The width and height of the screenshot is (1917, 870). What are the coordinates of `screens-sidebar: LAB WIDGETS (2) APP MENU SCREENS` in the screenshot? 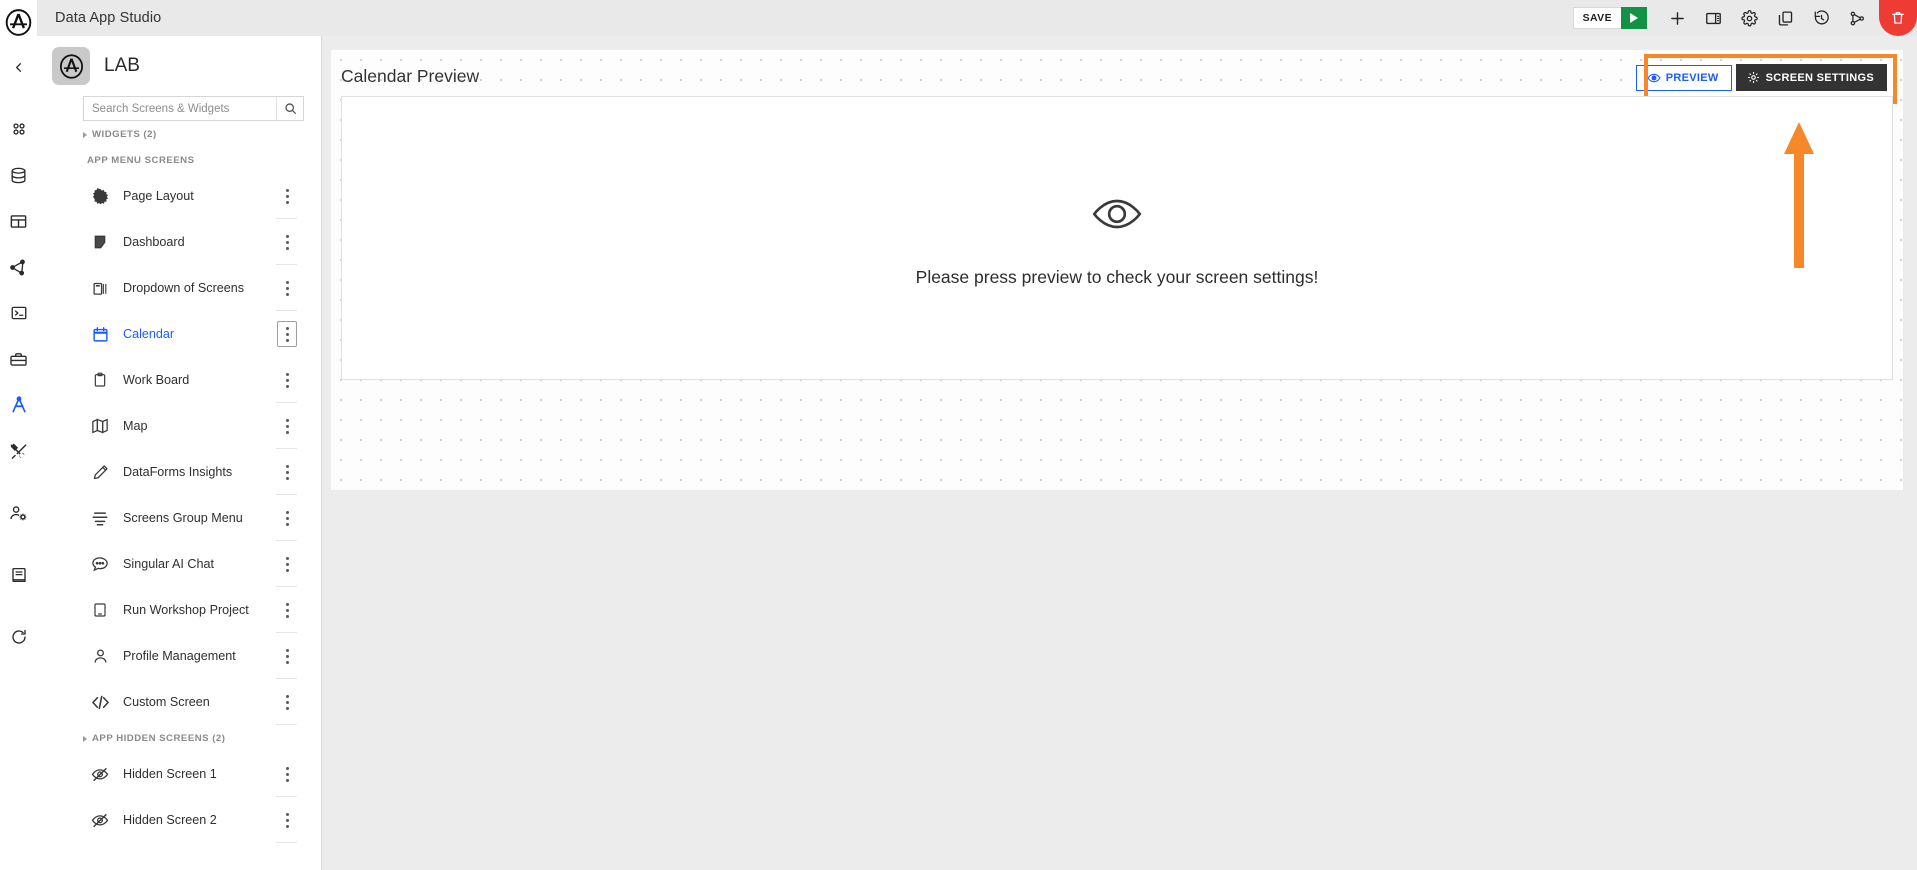 It's located at (179, 453).